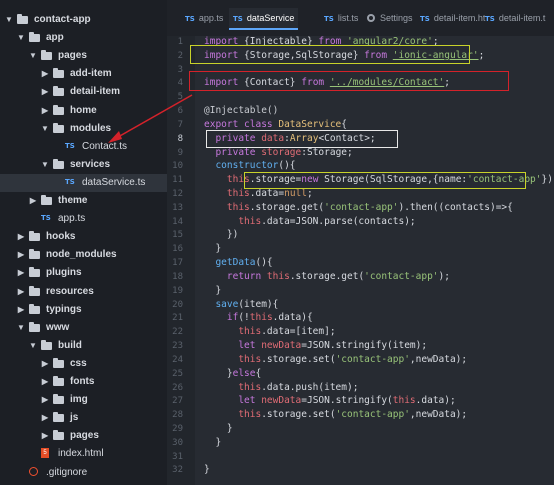  What do you see at coordinates (249, 166) in the screenshot?
I see `code-line: constructor(){` at bounding box center [249, 166].